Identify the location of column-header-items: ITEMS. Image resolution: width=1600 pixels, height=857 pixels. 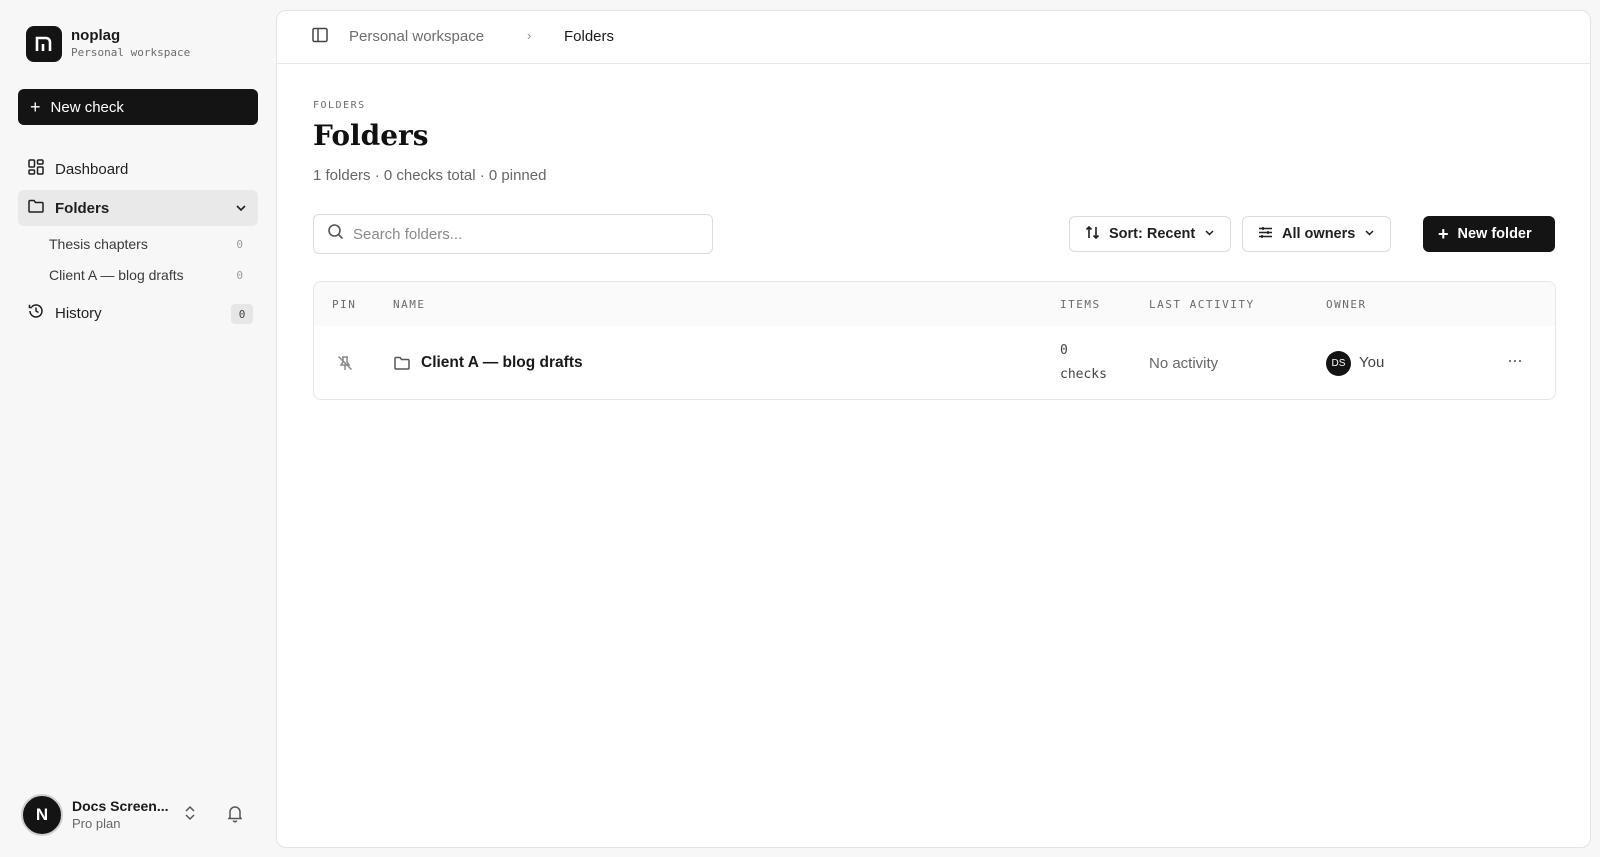
(1080, 304).